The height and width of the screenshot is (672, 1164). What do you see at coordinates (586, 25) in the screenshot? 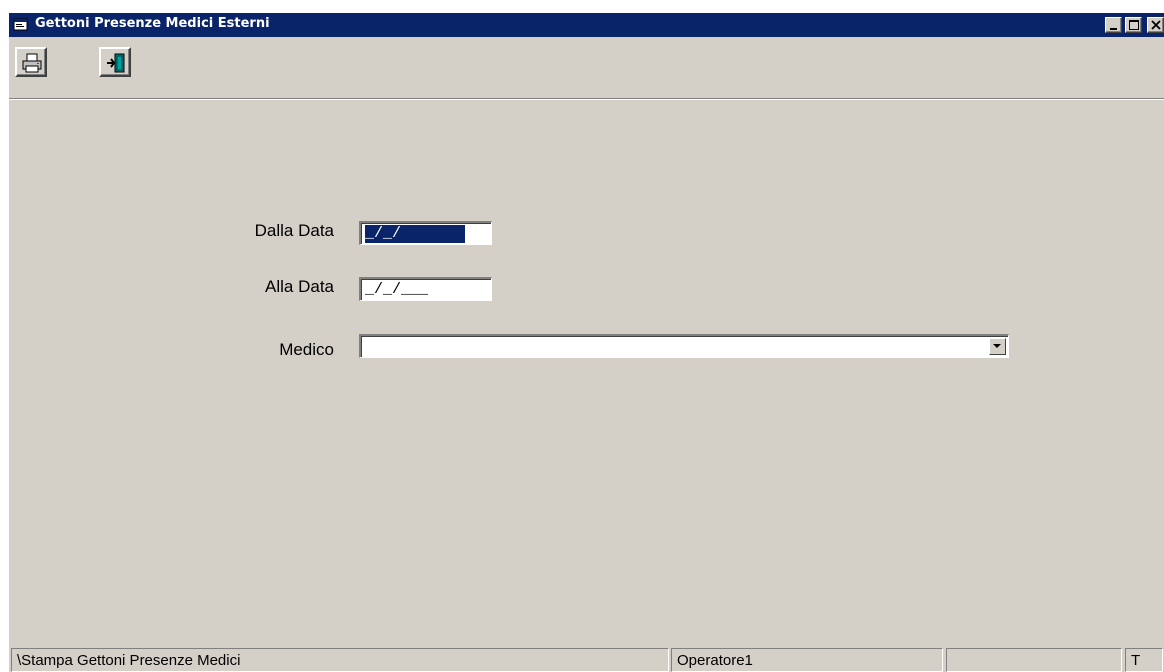
I see `title-bar: Gettoni Presenze Medici Esterni` at bounding box center [586, 25].